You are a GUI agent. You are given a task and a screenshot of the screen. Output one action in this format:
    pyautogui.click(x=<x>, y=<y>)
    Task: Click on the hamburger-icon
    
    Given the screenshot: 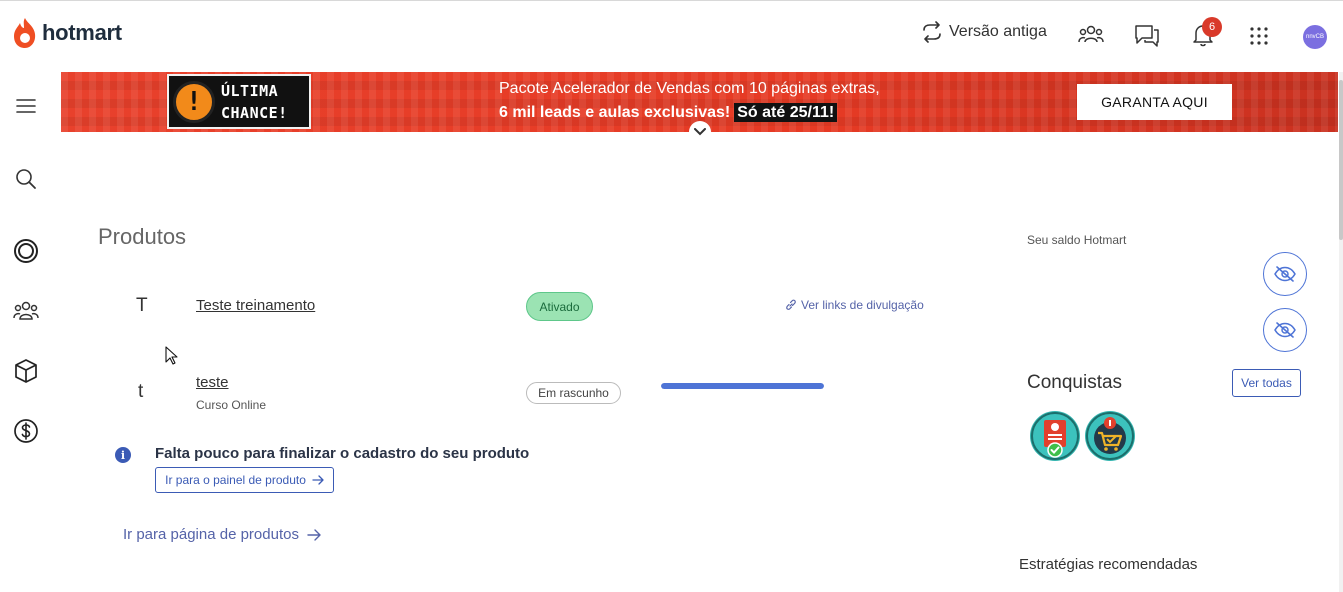 What is the action you would take?
    pyautogui.click(x=26, y=106)
    